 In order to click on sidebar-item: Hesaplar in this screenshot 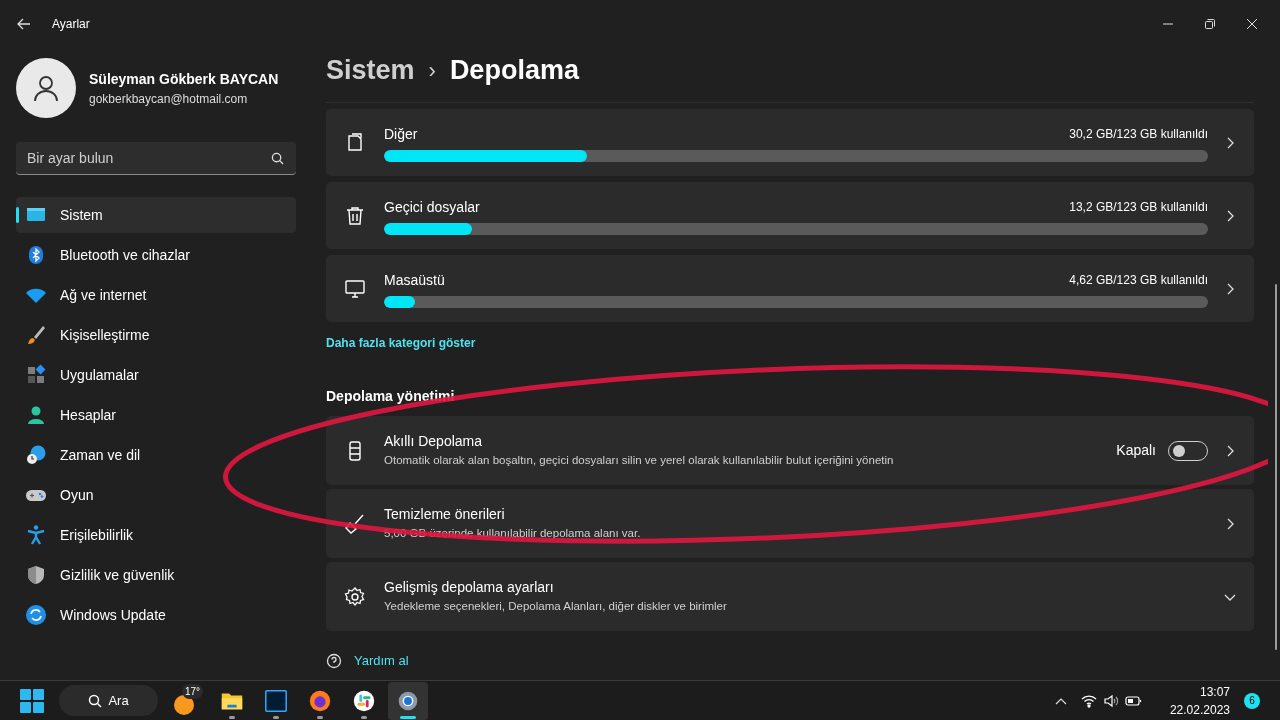, I will do `click(156, 415)`.